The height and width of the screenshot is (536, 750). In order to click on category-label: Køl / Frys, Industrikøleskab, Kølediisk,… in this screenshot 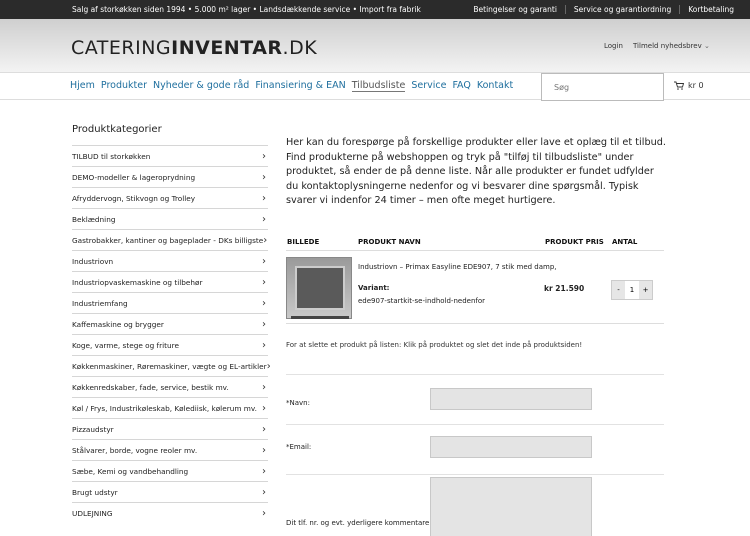, I will do `click(164, 408)`.